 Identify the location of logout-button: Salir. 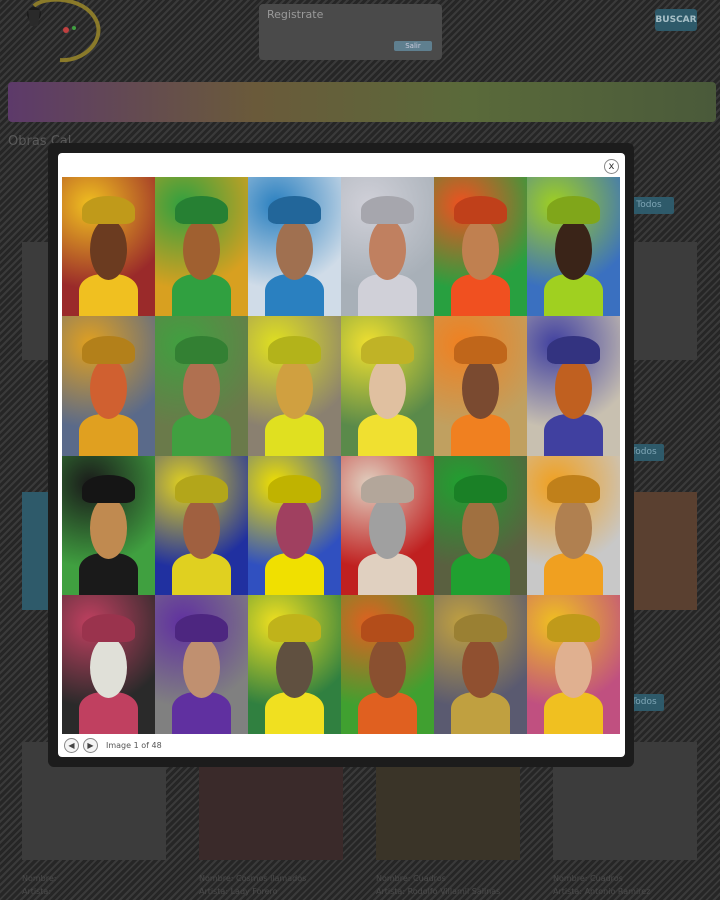
(413, 46).